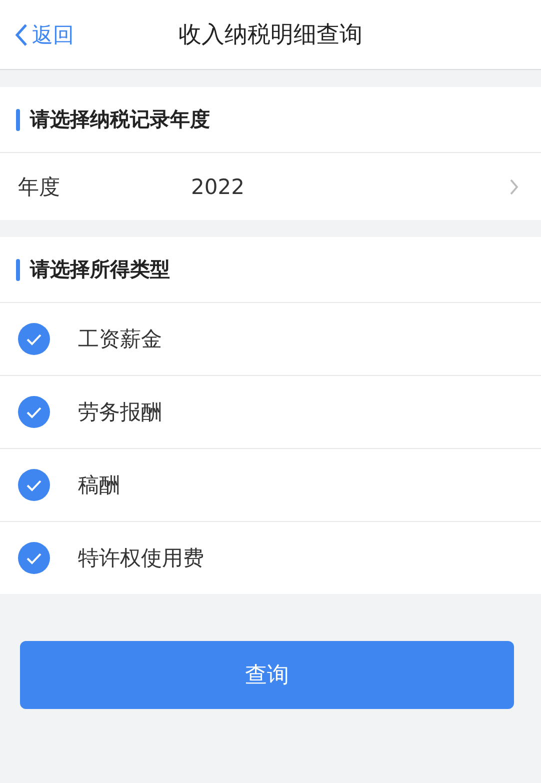 The width and height of the screenshot is (541, 783). What do you see at coordinates (267, 675) in the screenshot?
I see `query-button: 查询` at bounding box center [267, 675].